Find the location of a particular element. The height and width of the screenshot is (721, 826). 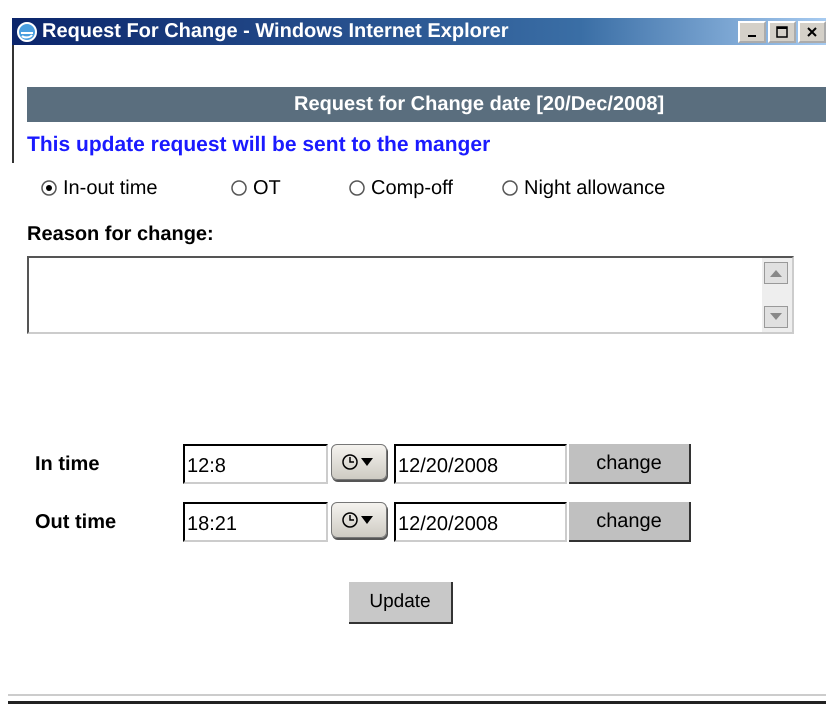

field-label: In time is located at coordinates (67, 464).